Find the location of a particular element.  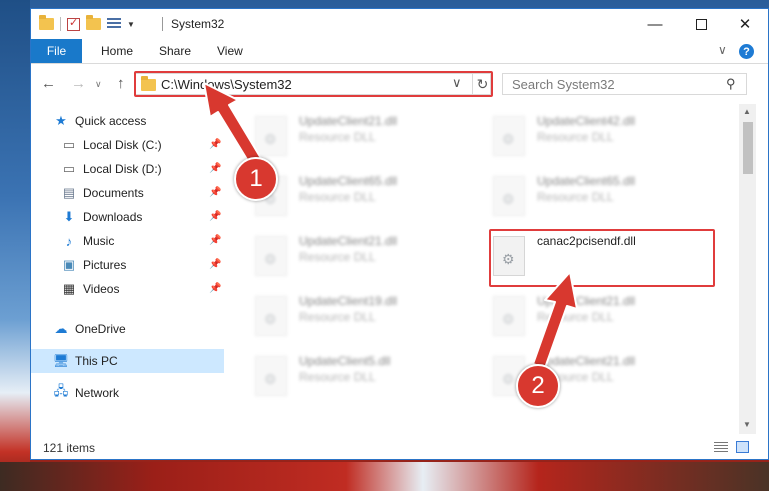

tab-home: Home is located at coordinates (117, 51).